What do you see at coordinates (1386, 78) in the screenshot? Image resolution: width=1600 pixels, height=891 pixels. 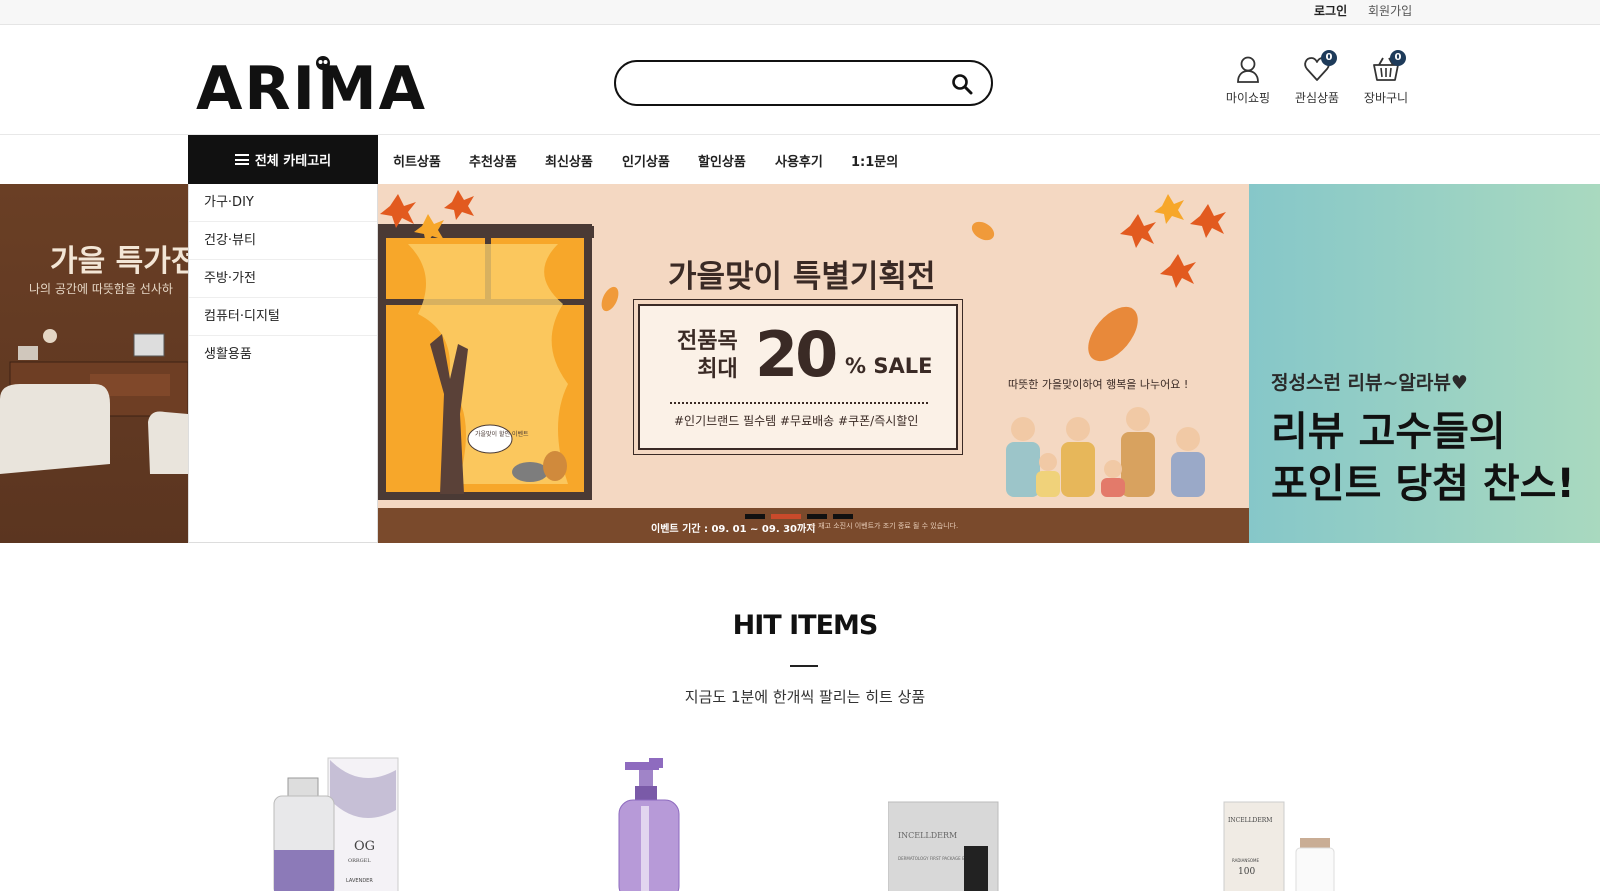 I see `cart-button: 0 장바구니` at bounding box center [1386, 78].